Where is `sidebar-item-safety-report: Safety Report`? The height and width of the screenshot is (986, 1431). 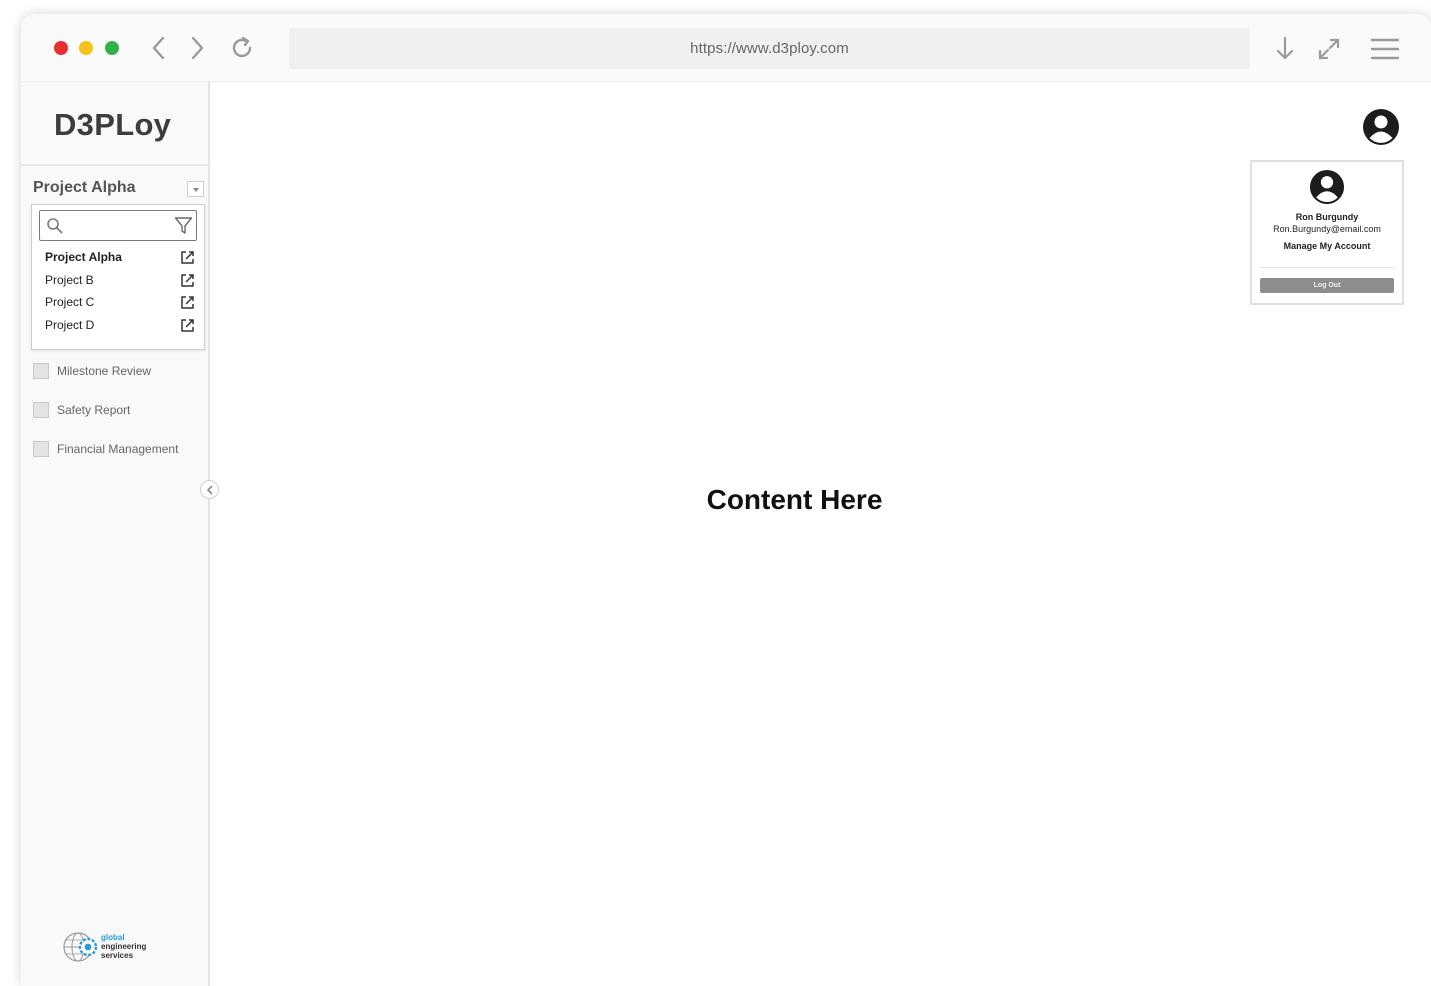 sidebar-item-safety-report: Safety Report is located at coordinates (120, 411).